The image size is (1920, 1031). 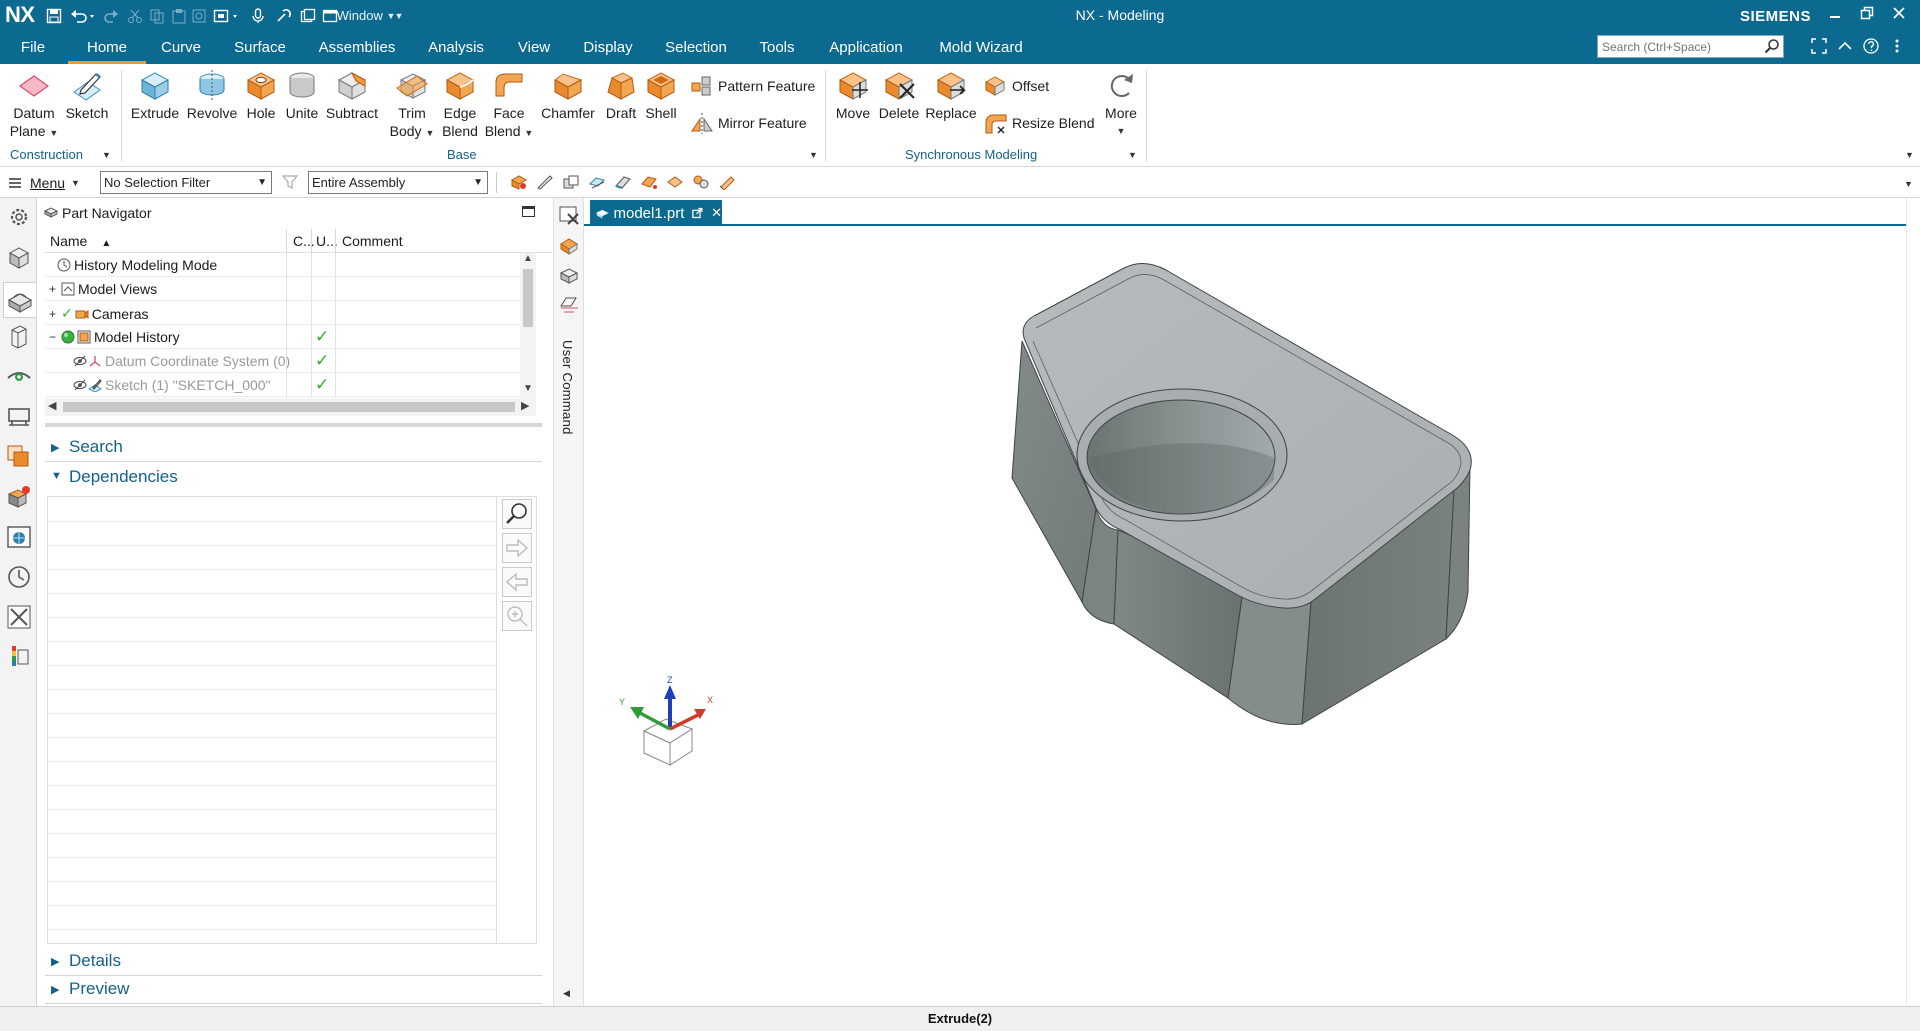 I want to click on tree-row-model-history: − Model History ✓, so click(x=285, y=337).